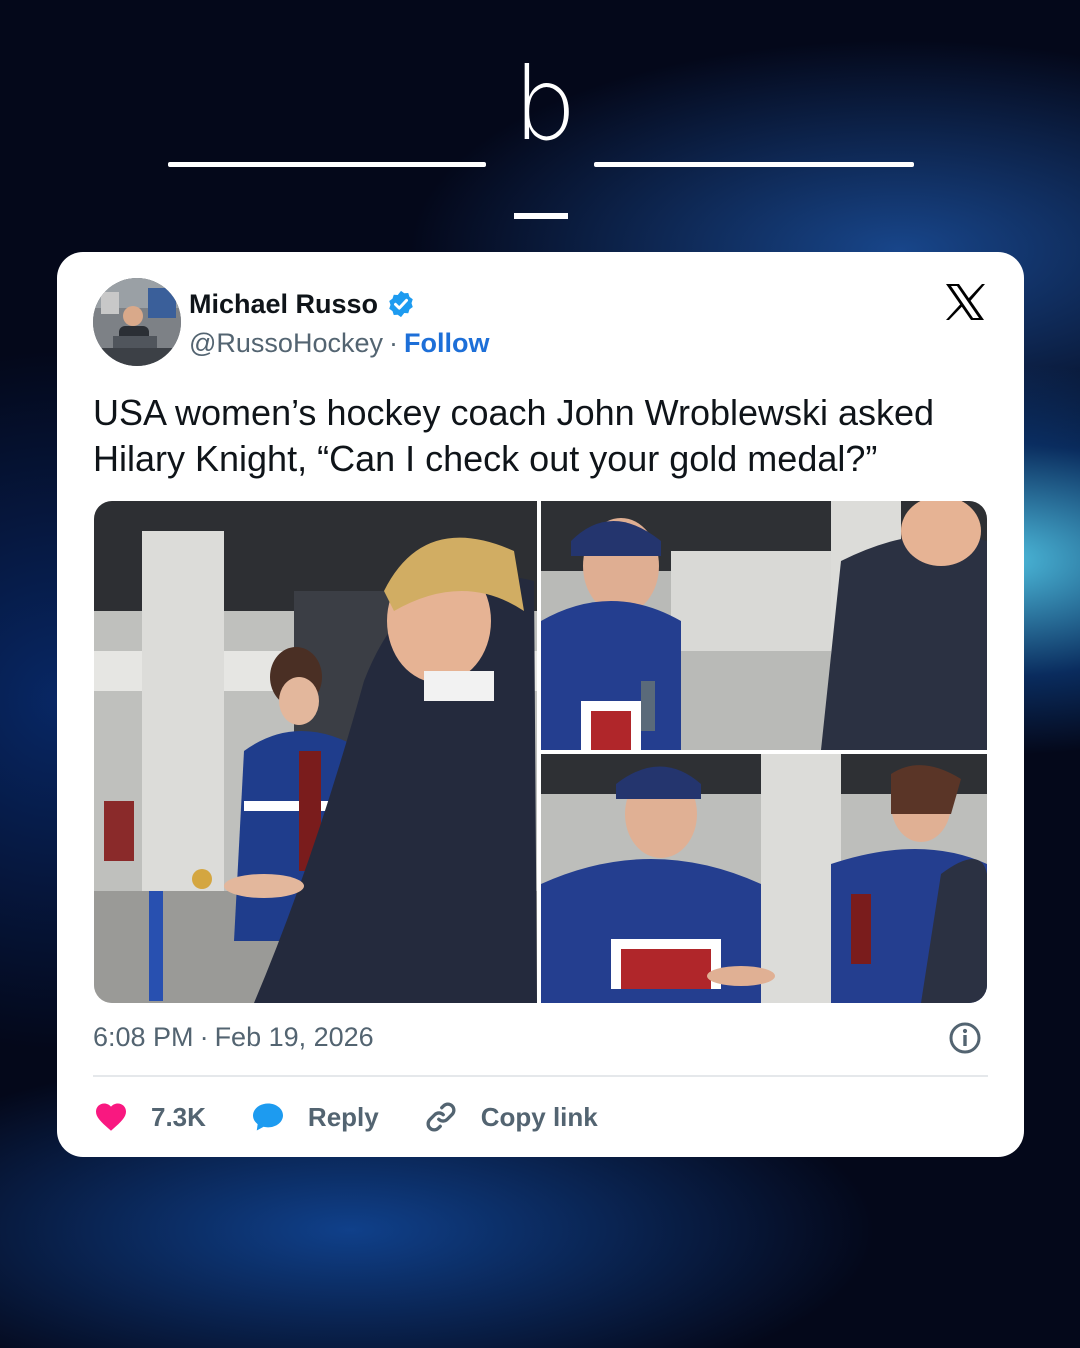  Describe the element at coordinates (764, 878) in the screenshot. I see `photo-both-players` at that location.